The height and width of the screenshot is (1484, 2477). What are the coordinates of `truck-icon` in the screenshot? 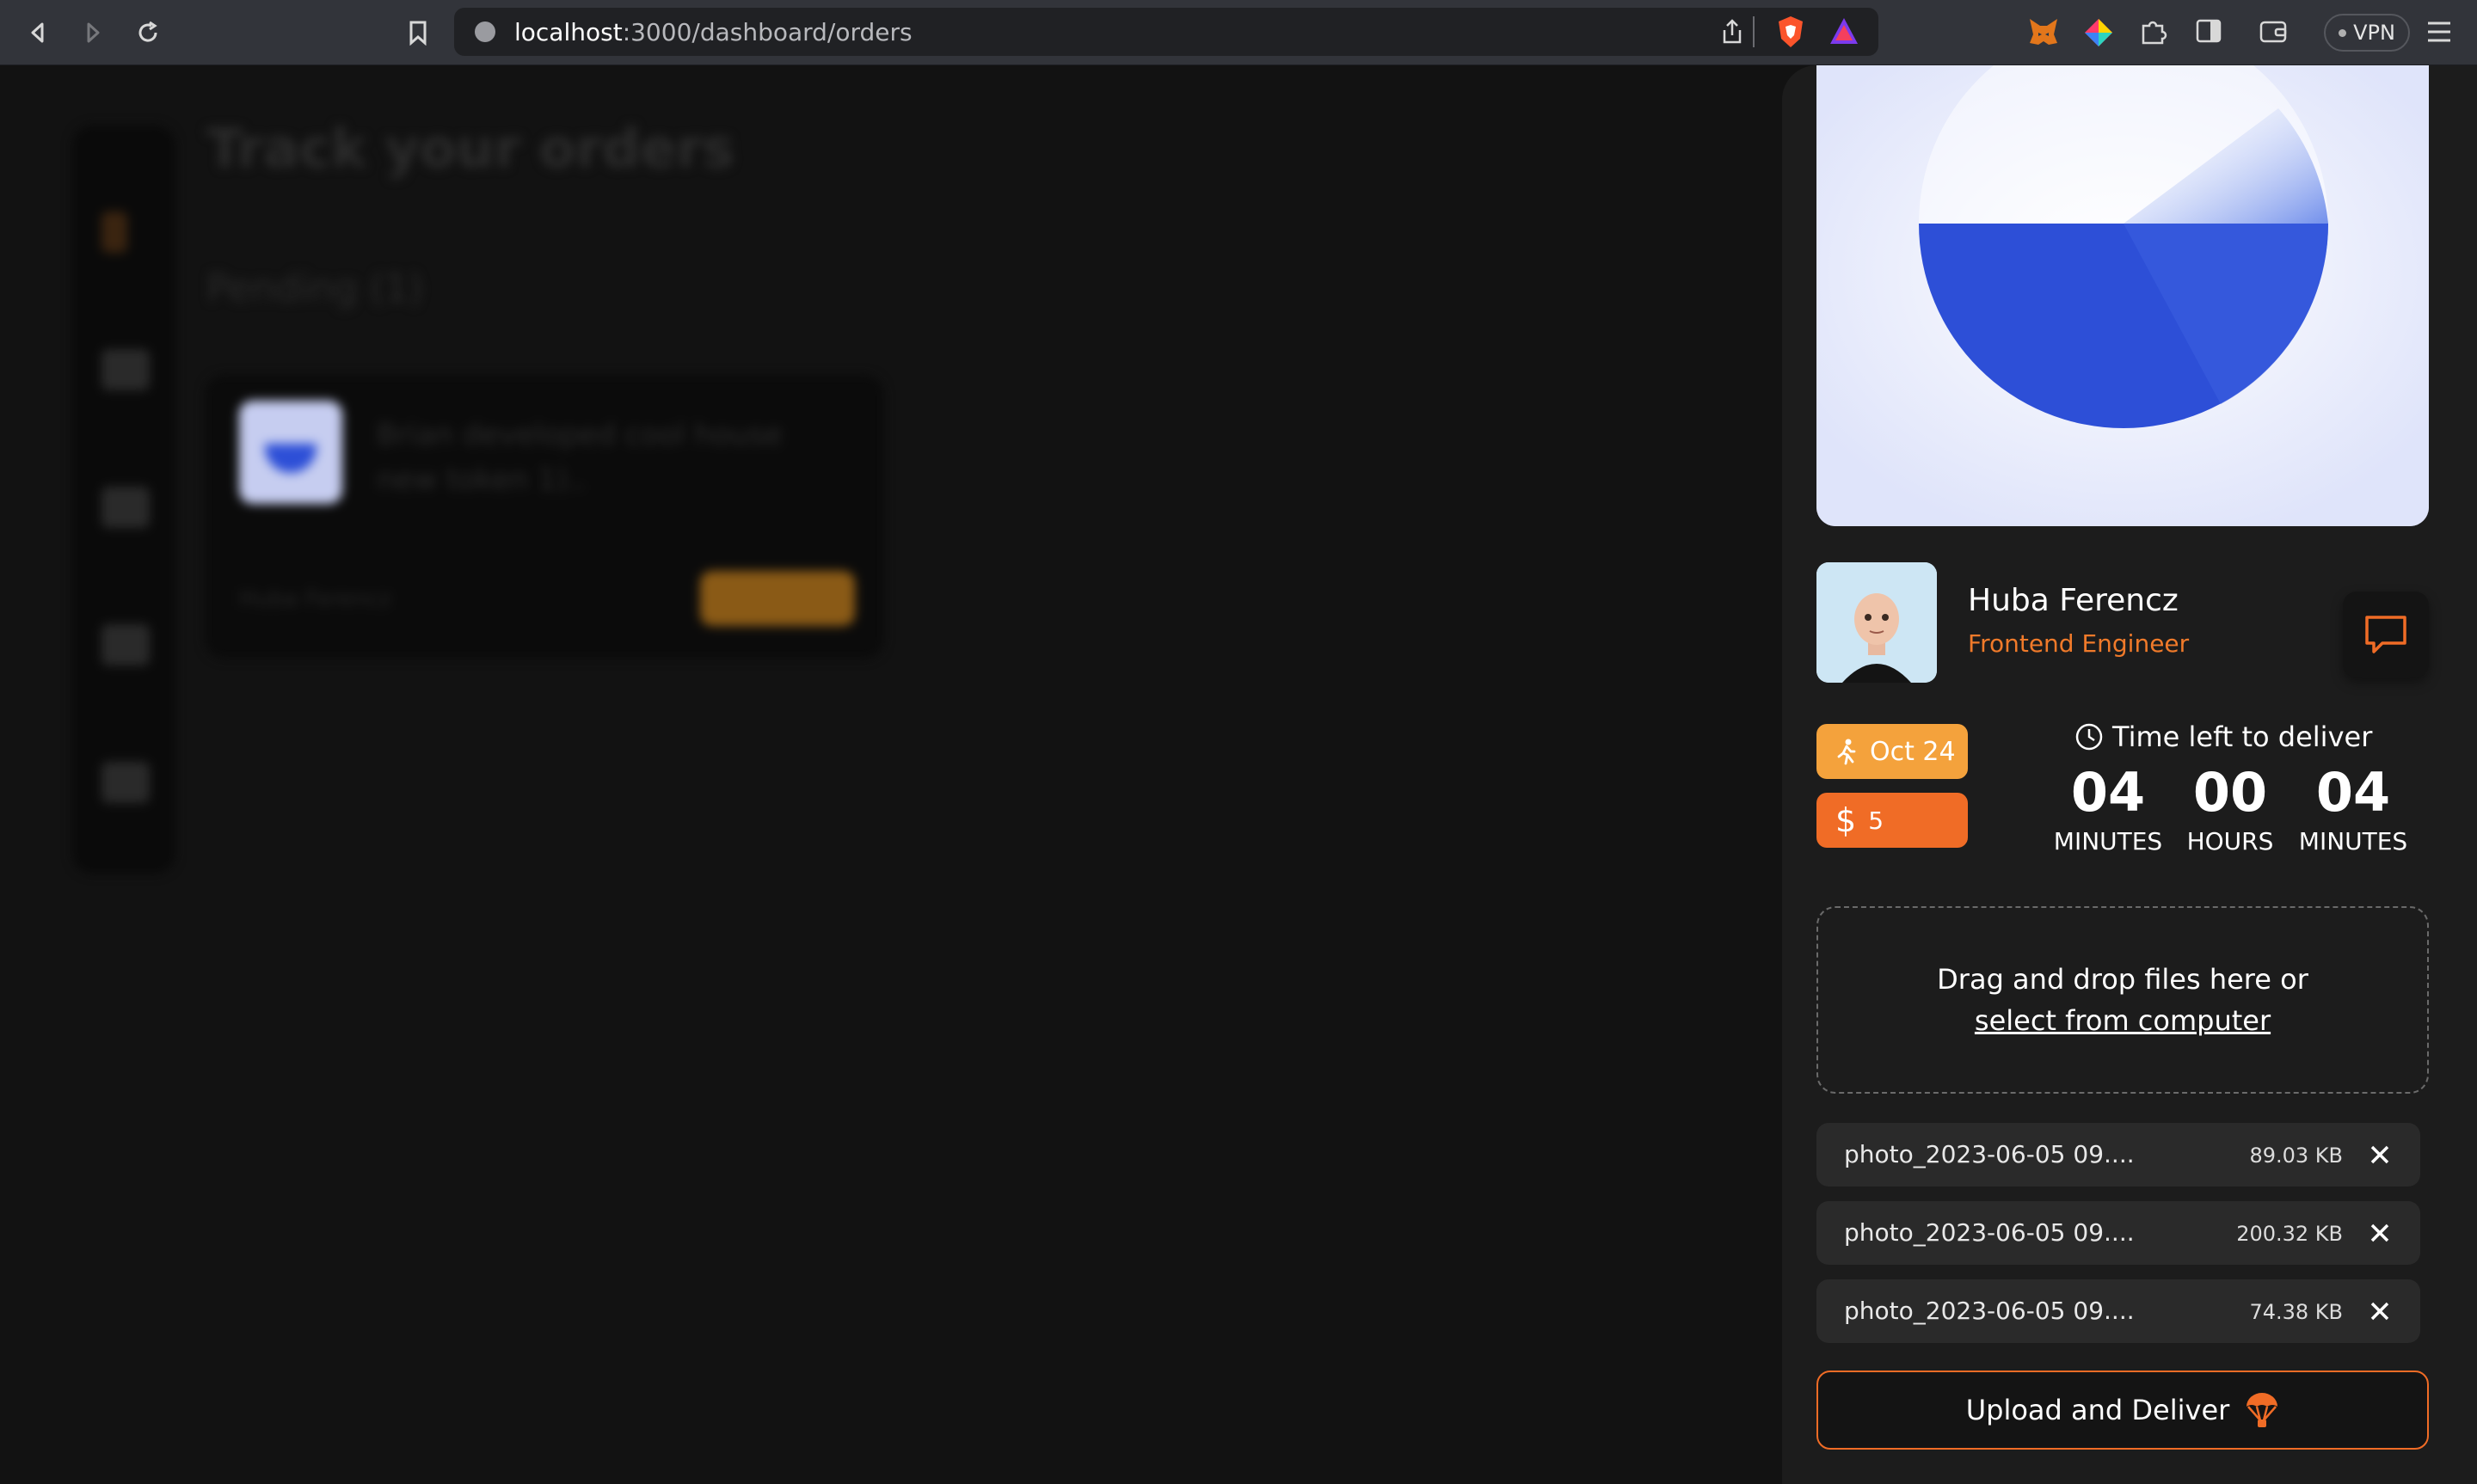 It's located at (126, 508).